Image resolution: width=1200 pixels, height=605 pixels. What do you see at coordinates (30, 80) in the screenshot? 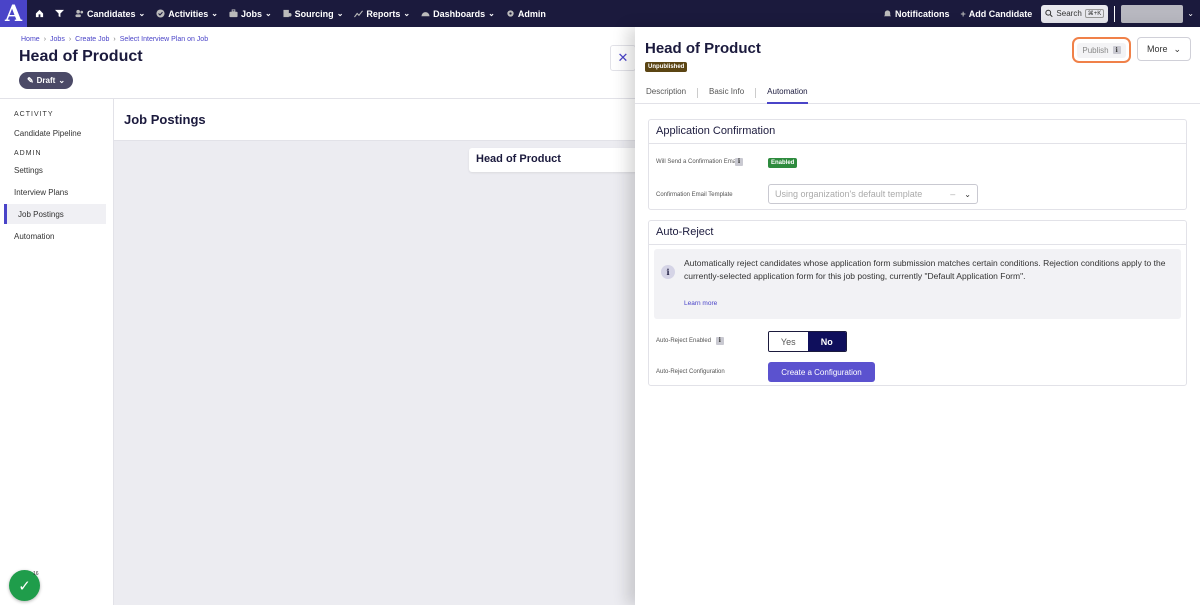
I see `pencil-icon: ✎` at bounding box center [30, 80].